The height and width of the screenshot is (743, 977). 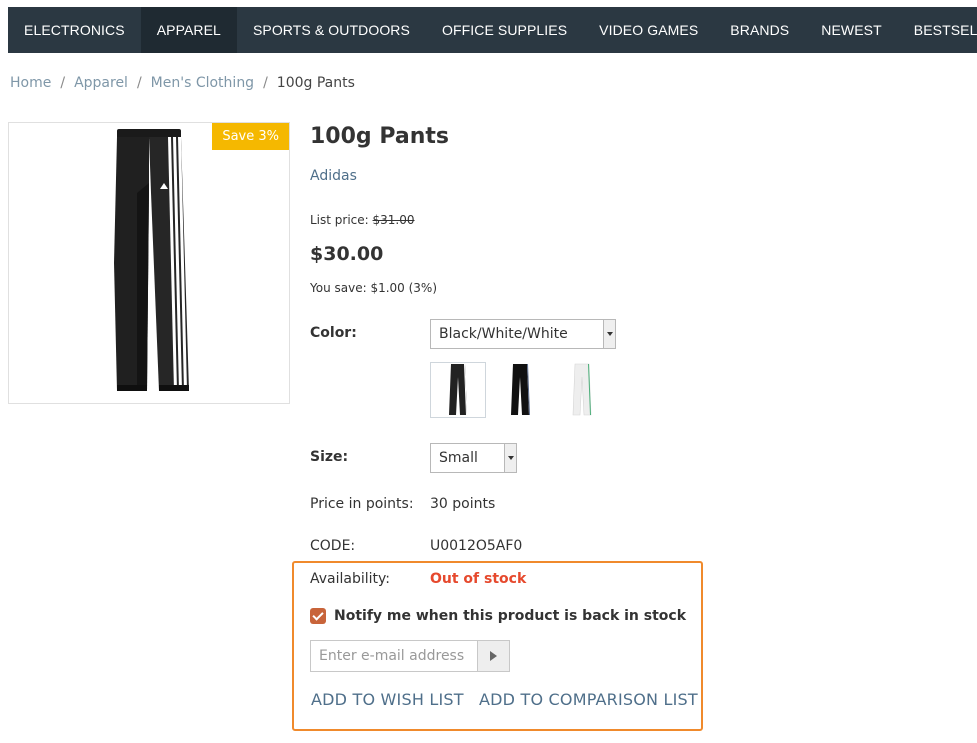 I want to click on pants-image, so click(x=151, y=260).